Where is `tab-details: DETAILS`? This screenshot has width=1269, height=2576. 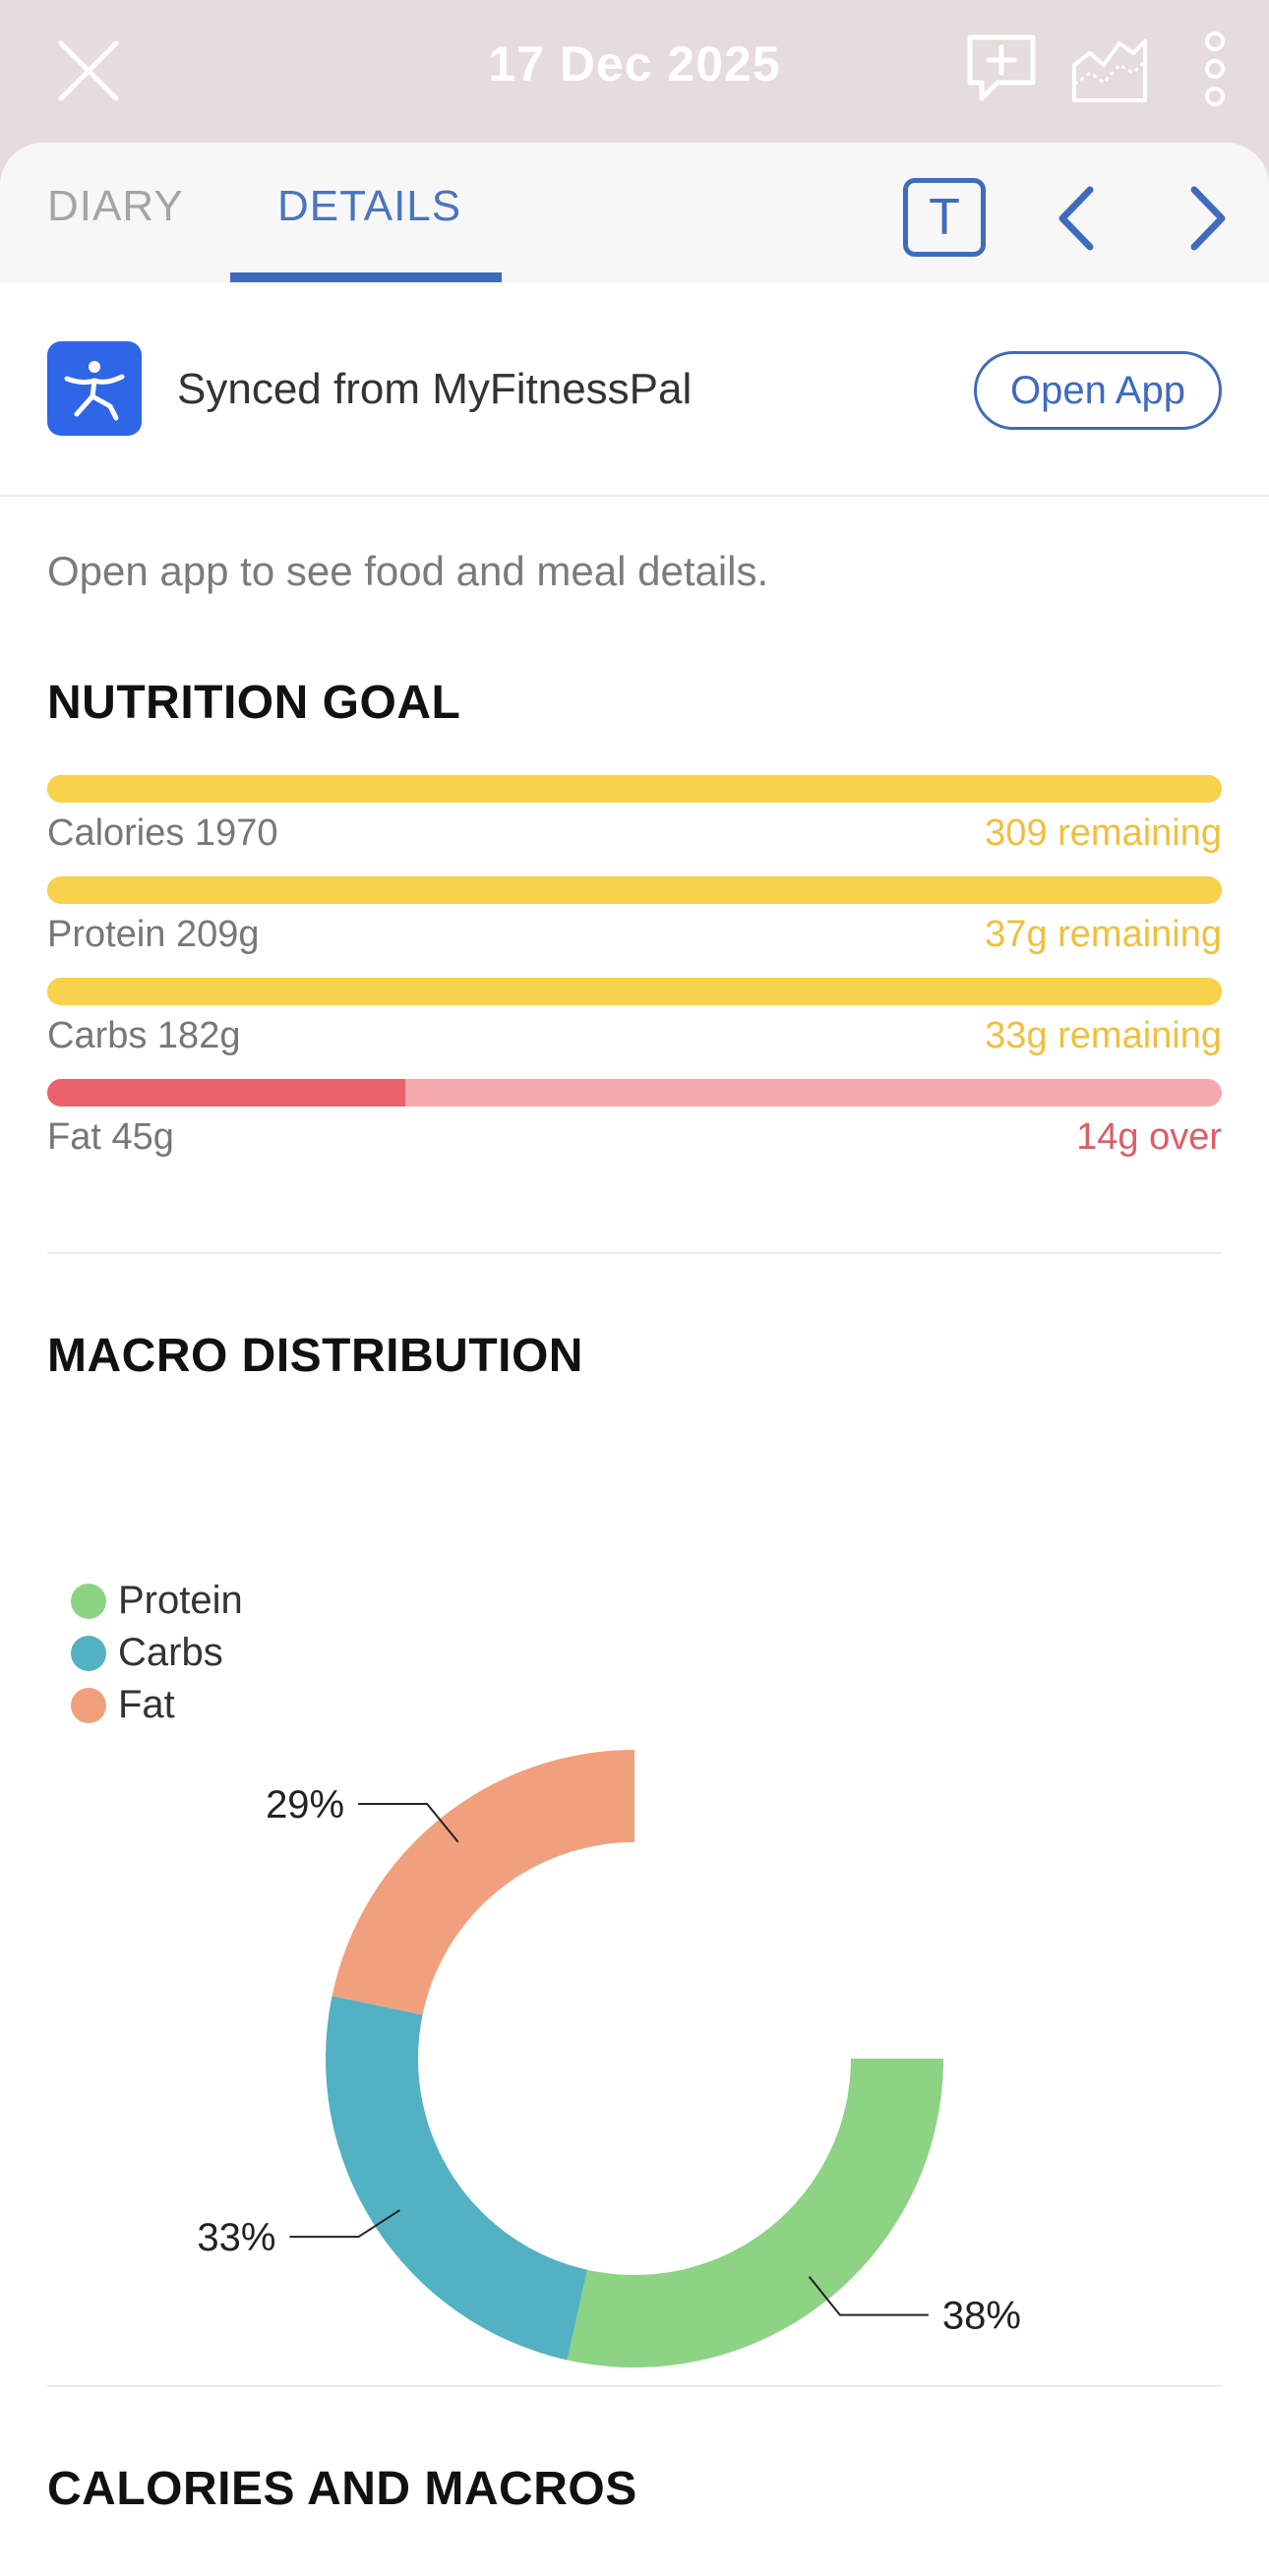
tab-details: DETAILS is located at coordinates (369, 206).